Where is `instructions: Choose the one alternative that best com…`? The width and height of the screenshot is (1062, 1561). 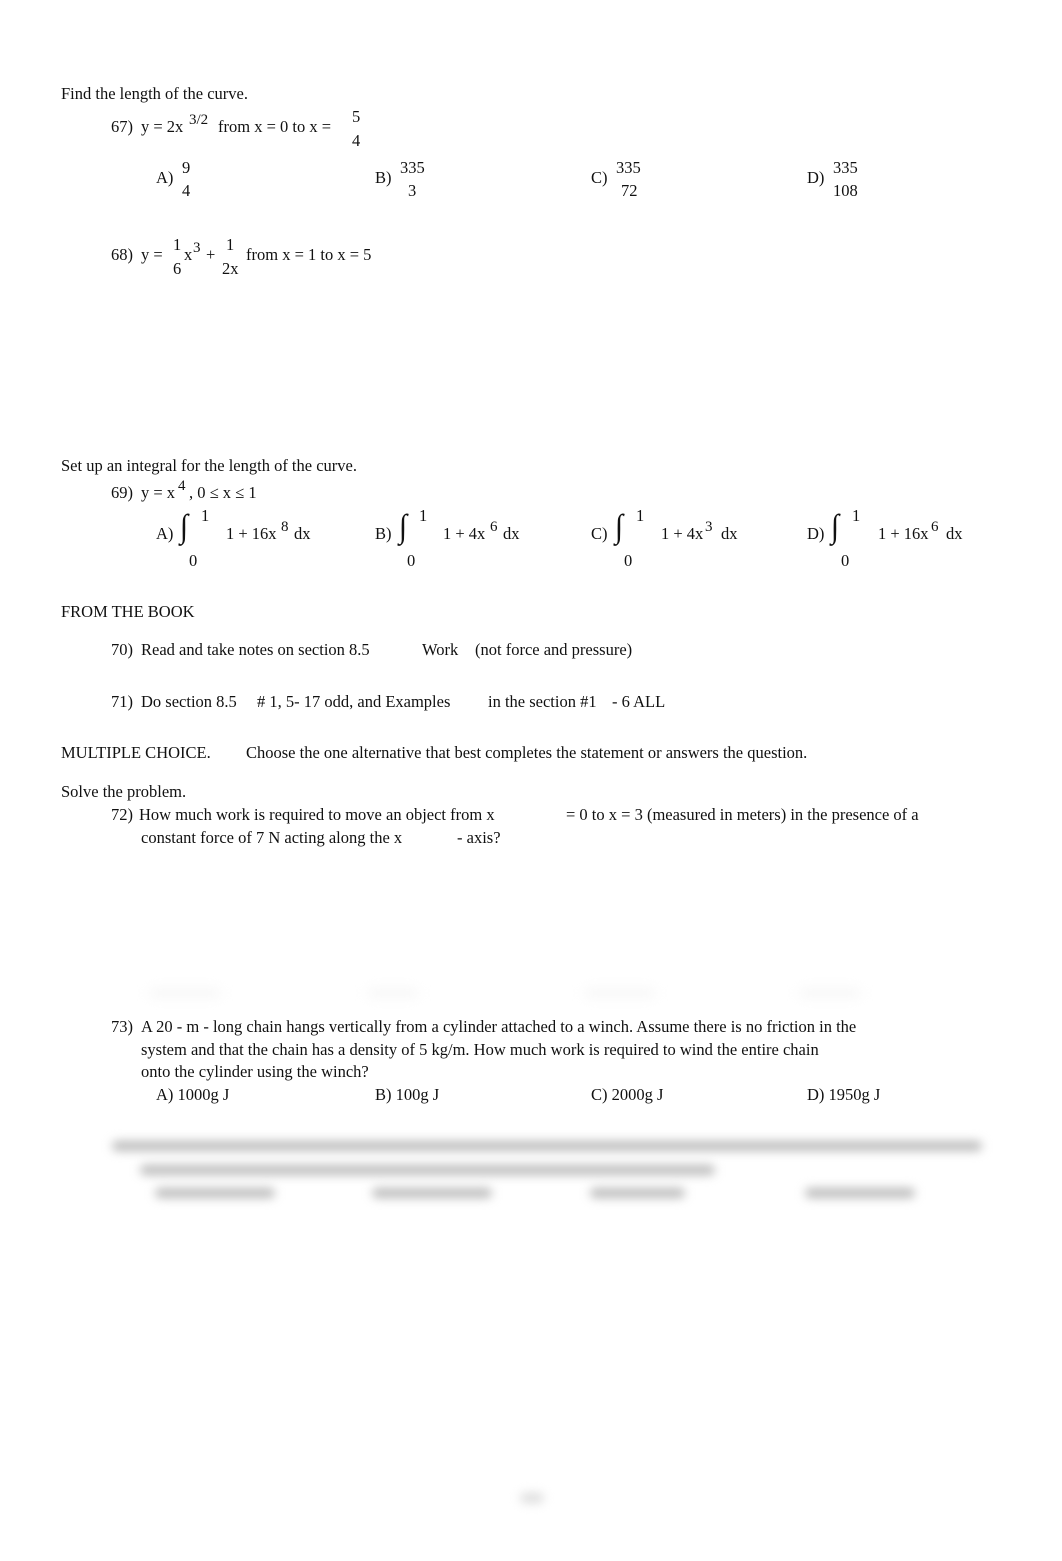 instructions: Choose the one alternative that best com… is located at coordinates (527, 752).